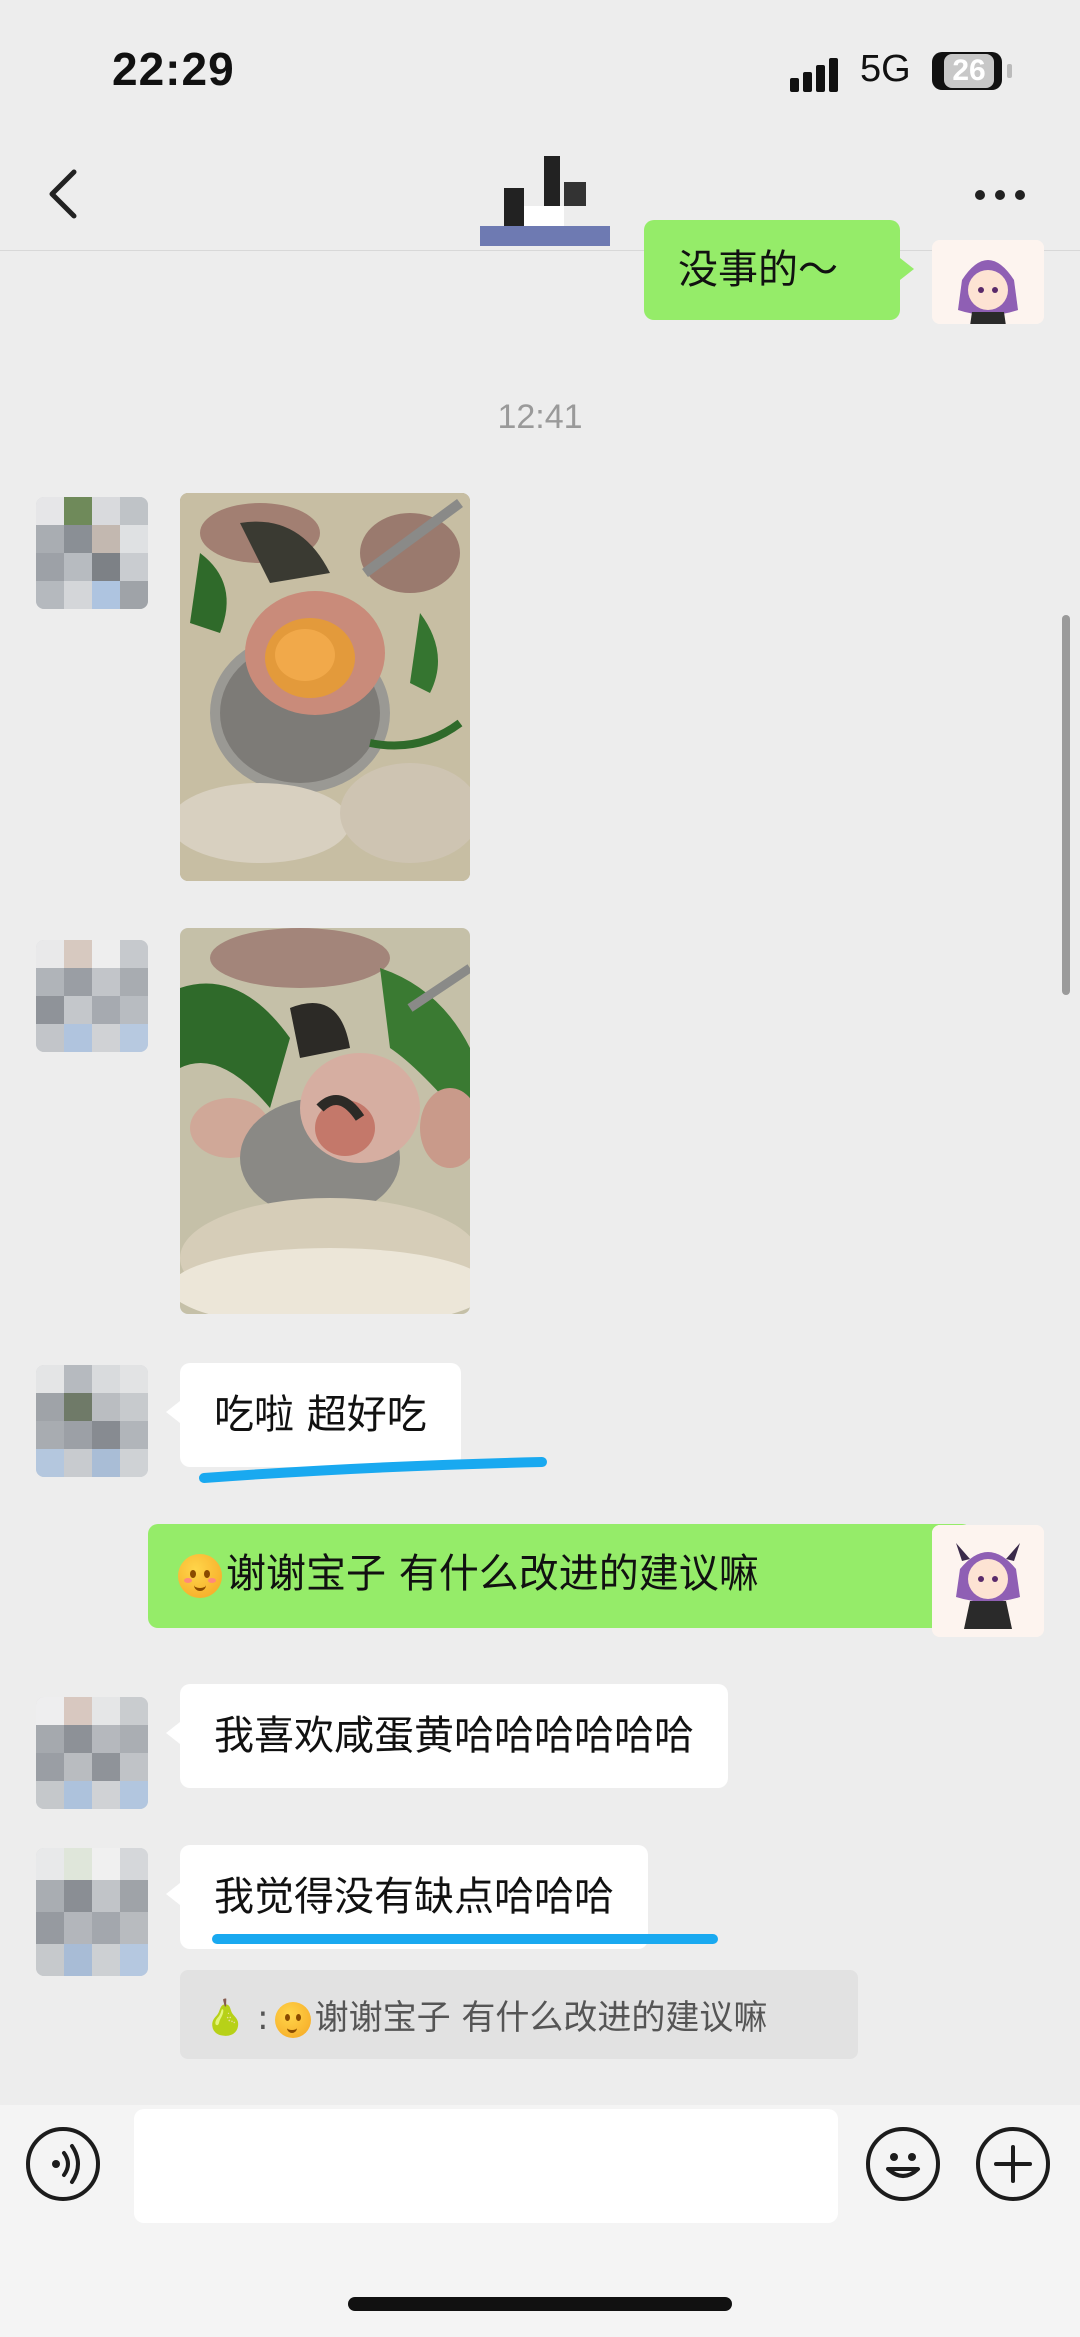 The width and height of the screenshot is (1080, 2337). I want to click on quote-text: 谢谢宝子 有什么改进的建议嘛, so click(541, 2018).